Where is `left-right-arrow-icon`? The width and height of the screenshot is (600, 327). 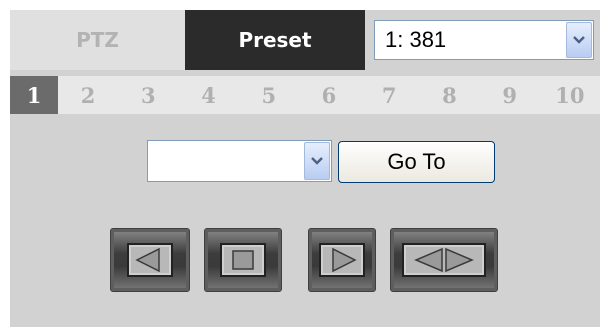
left-right-arrow-icon is located at coordinates (444, 260).